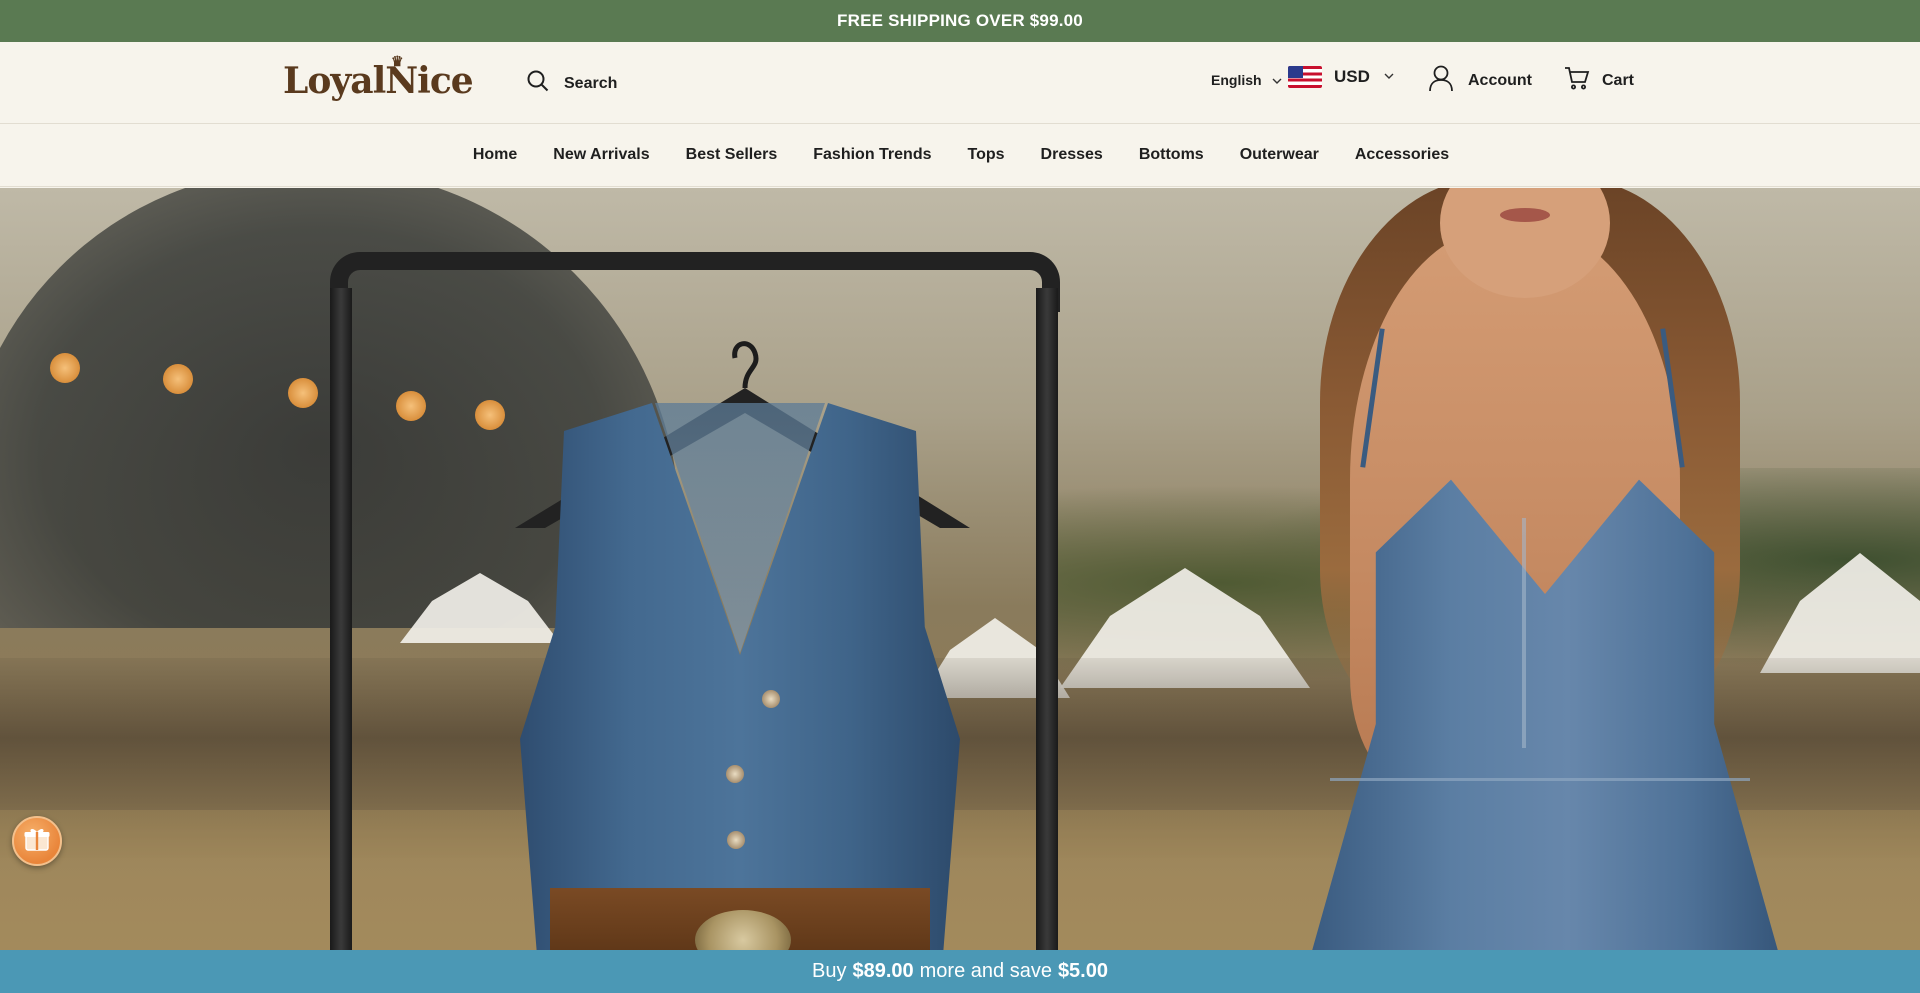 This screenshot has width=1920, height=993. Describe the element at coordinates (1402, 155) in the screenshot. I see `nav-item-accessories: Accessories` at that location.